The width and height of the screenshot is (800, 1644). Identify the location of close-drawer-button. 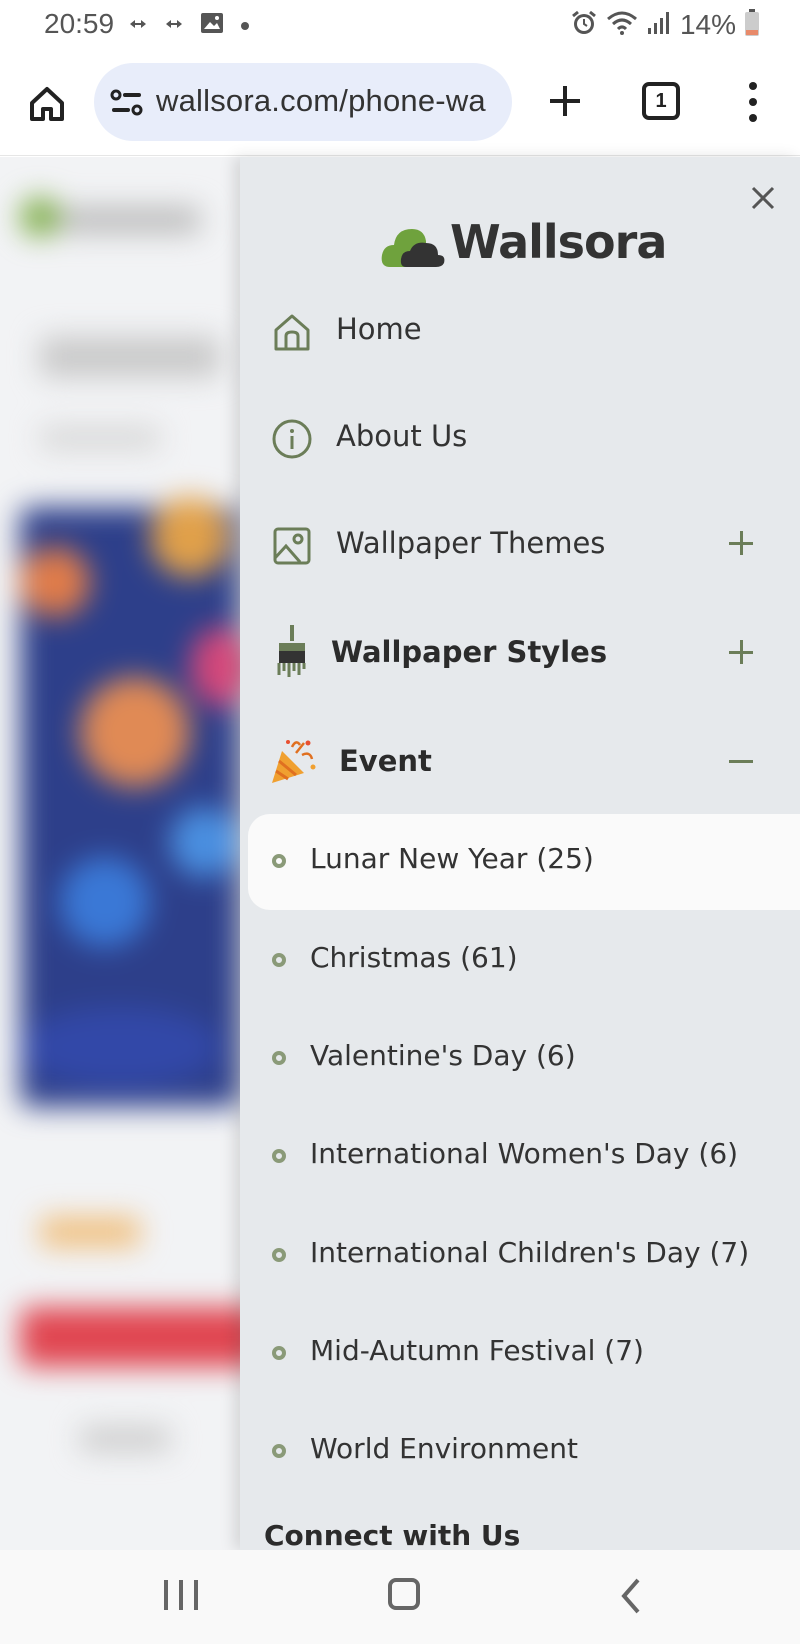
(763, 198).